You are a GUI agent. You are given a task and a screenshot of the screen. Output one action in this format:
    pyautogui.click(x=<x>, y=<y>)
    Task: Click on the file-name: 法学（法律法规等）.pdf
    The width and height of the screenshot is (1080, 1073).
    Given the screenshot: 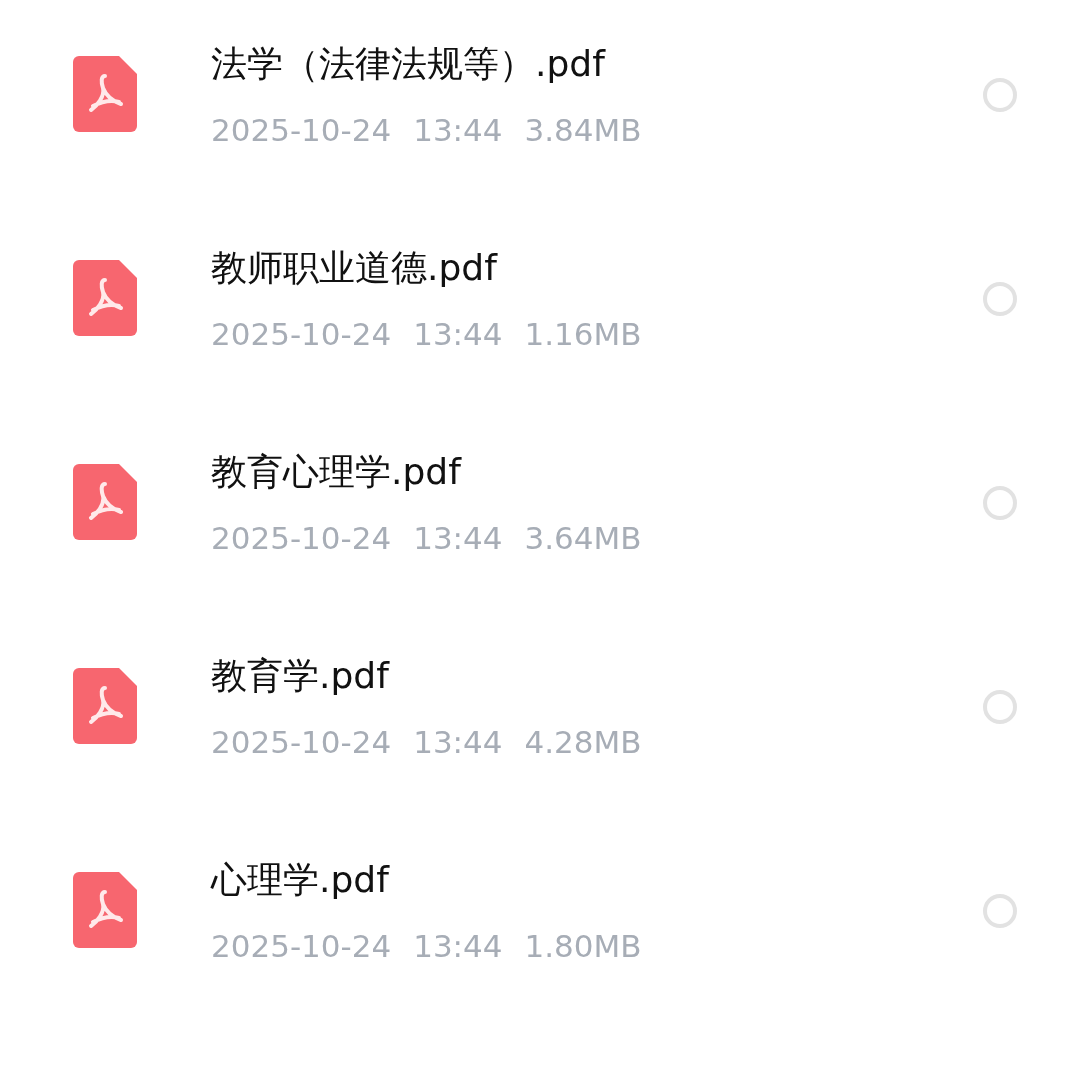 What is the action you would take?
    pyautogui.click(x=409, y=64)
    